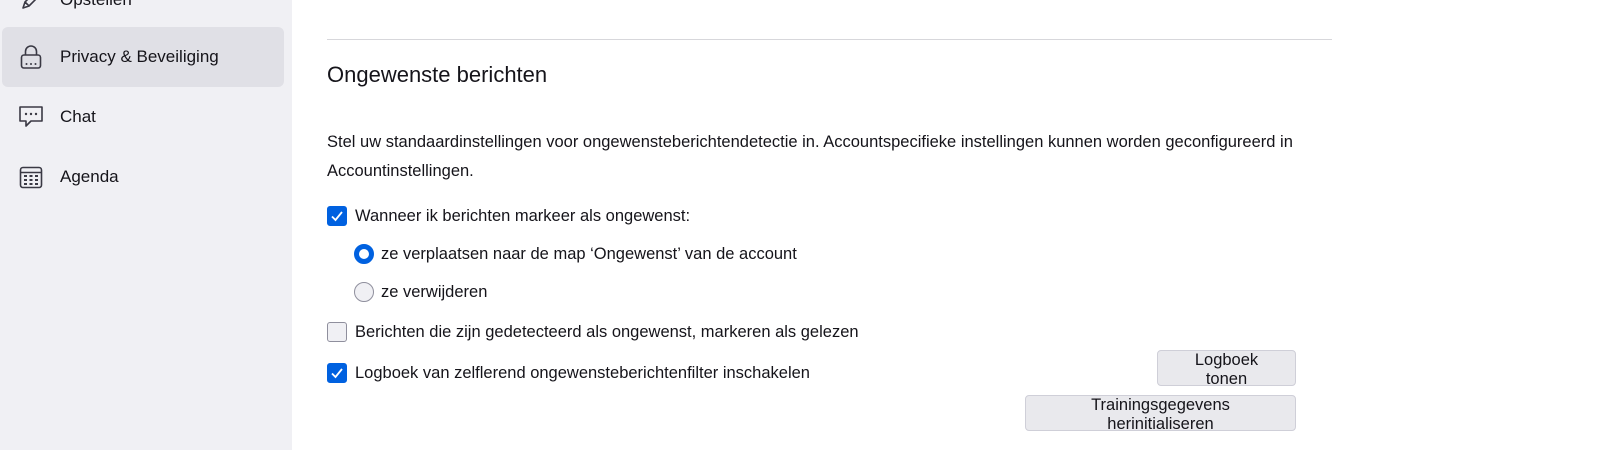 This screenshot has width=1610, height=450. What do you see at coordinates (31, 117) in the screenshot?
I see `chat-bubble-icon` at bounding box center [31, 117].